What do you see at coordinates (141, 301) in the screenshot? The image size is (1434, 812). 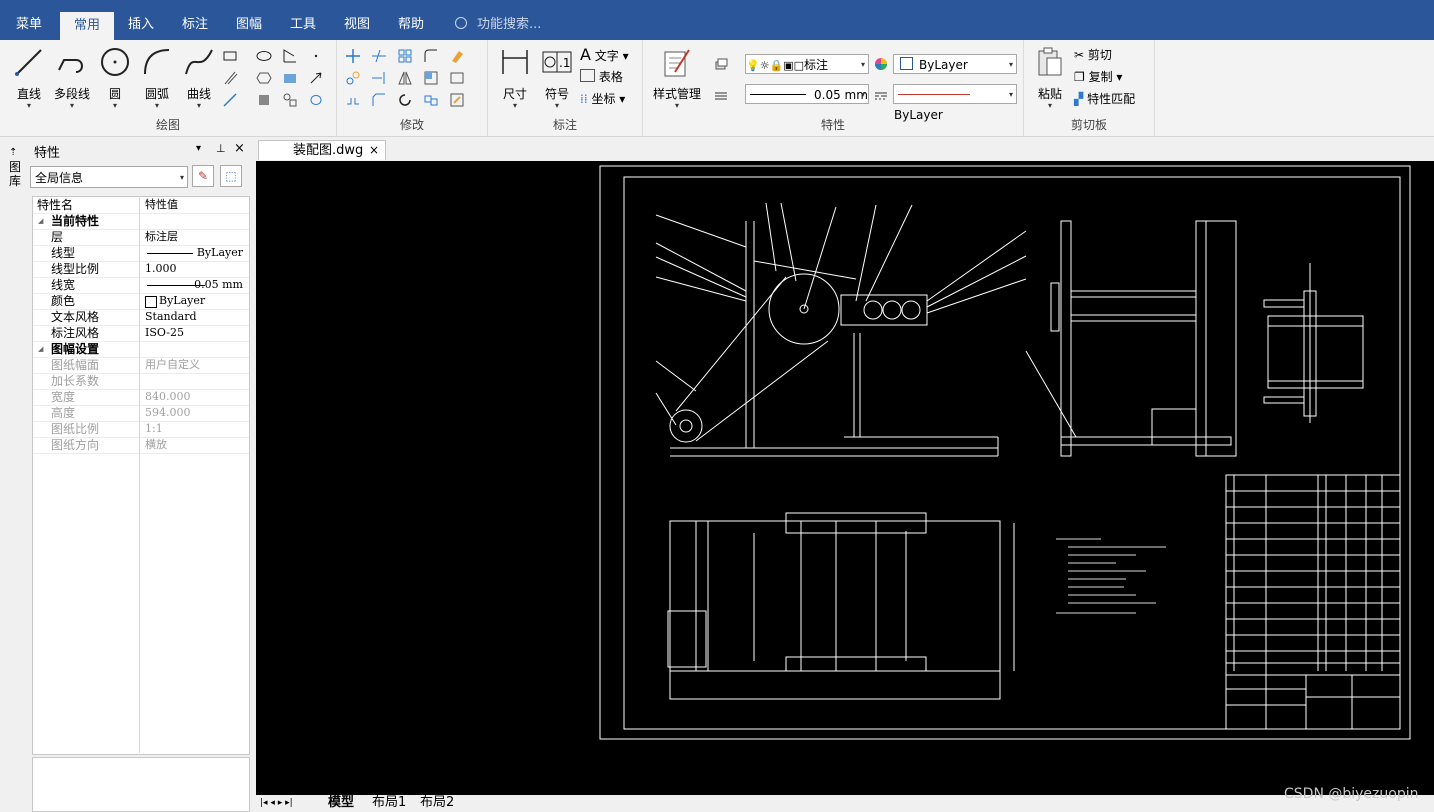 I see `property-row: 颜色 ByLayer` at bounding box center [141, 301].